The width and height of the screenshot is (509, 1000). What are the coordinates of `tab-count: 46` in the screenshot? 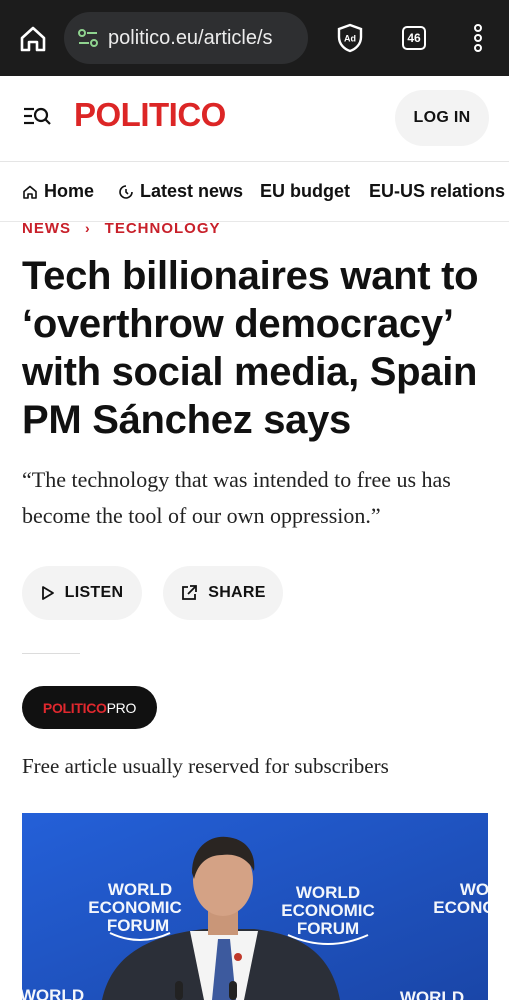 It's located at (414, 38).